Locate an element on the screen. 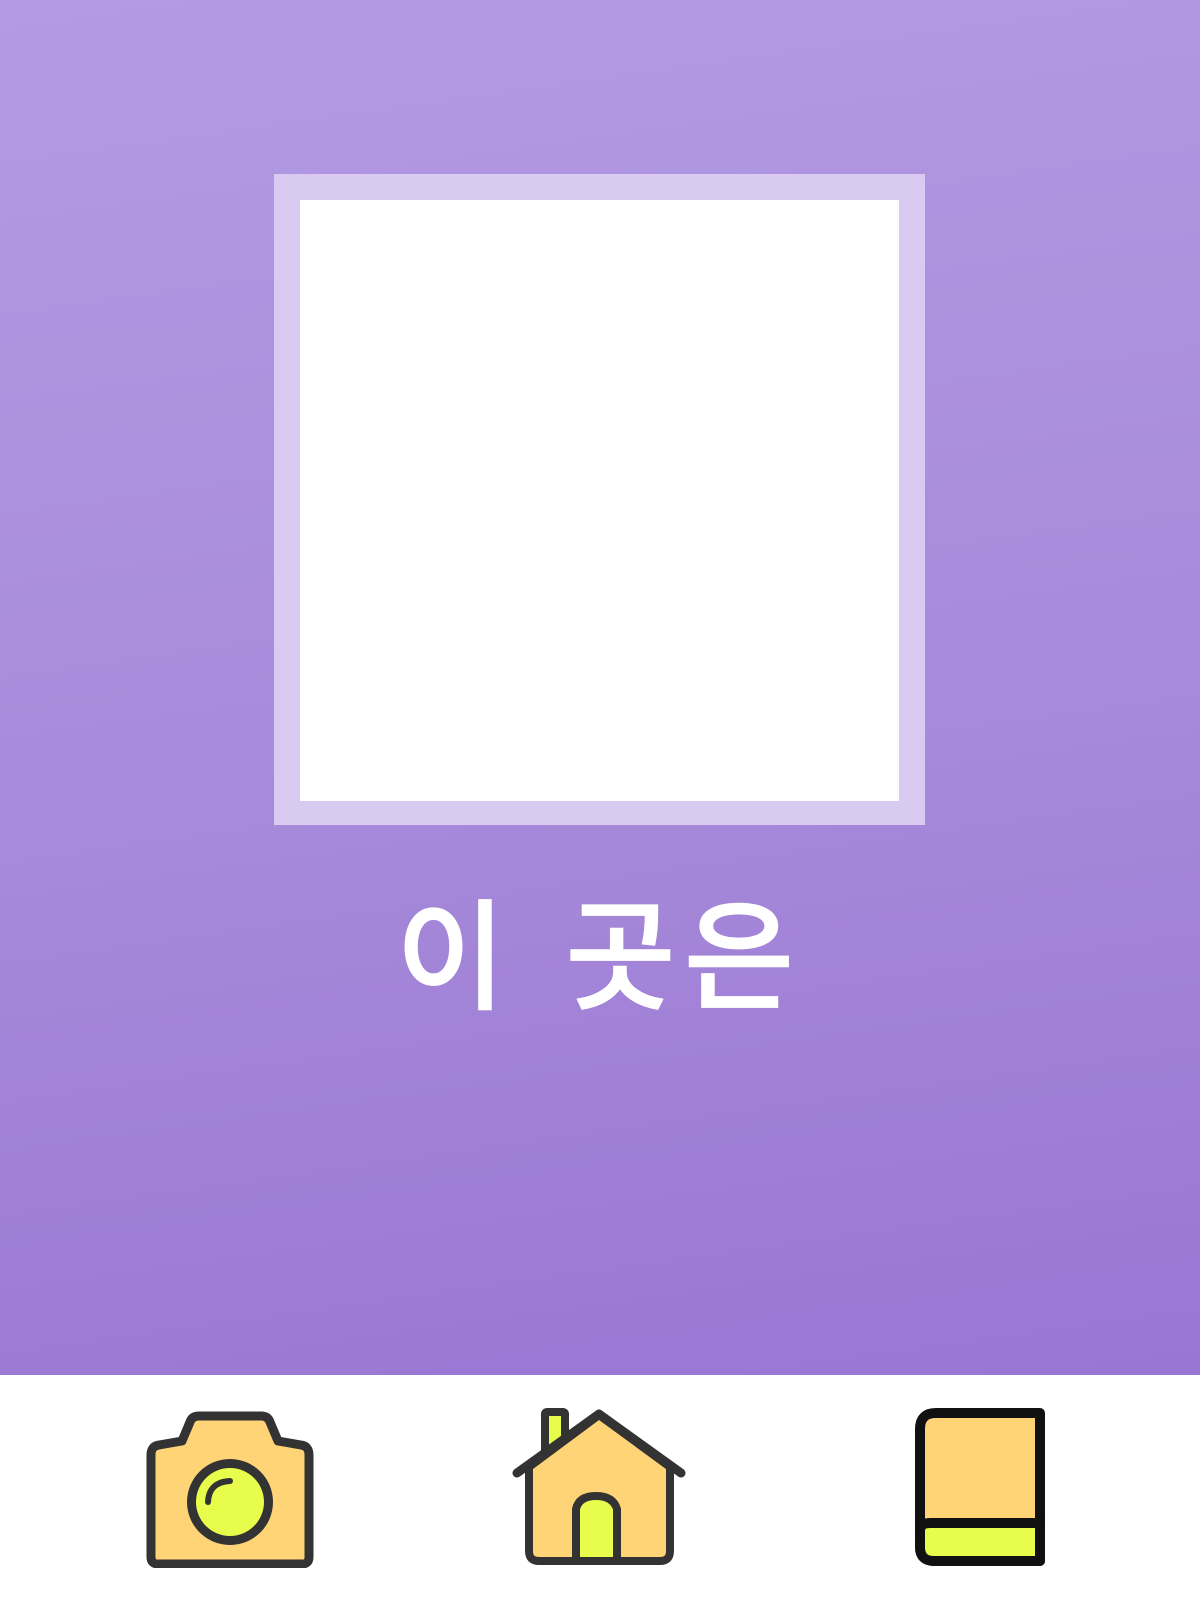  bottom-tab-bar is located at coordinates (600, 1487).